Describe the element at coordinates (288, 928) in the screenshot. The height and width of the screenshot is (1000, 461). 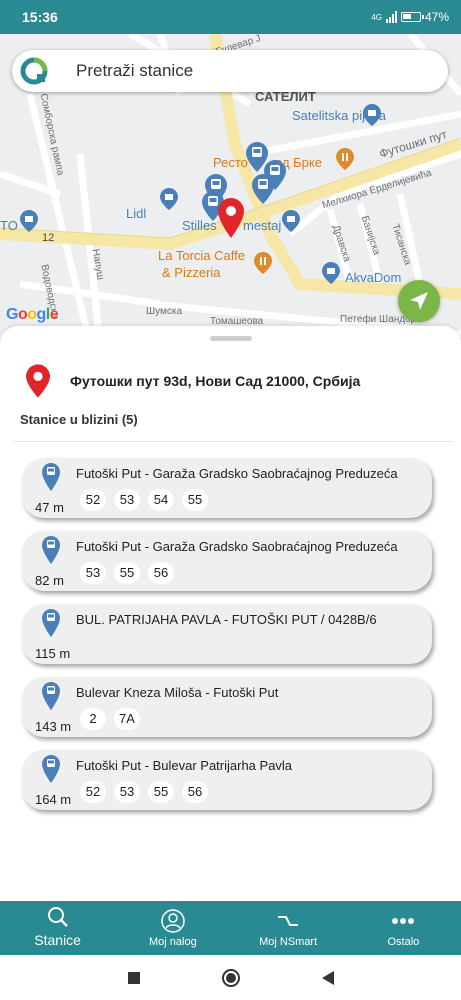
I see `tab-moj-nsmart: Moj NSmart` at that location.